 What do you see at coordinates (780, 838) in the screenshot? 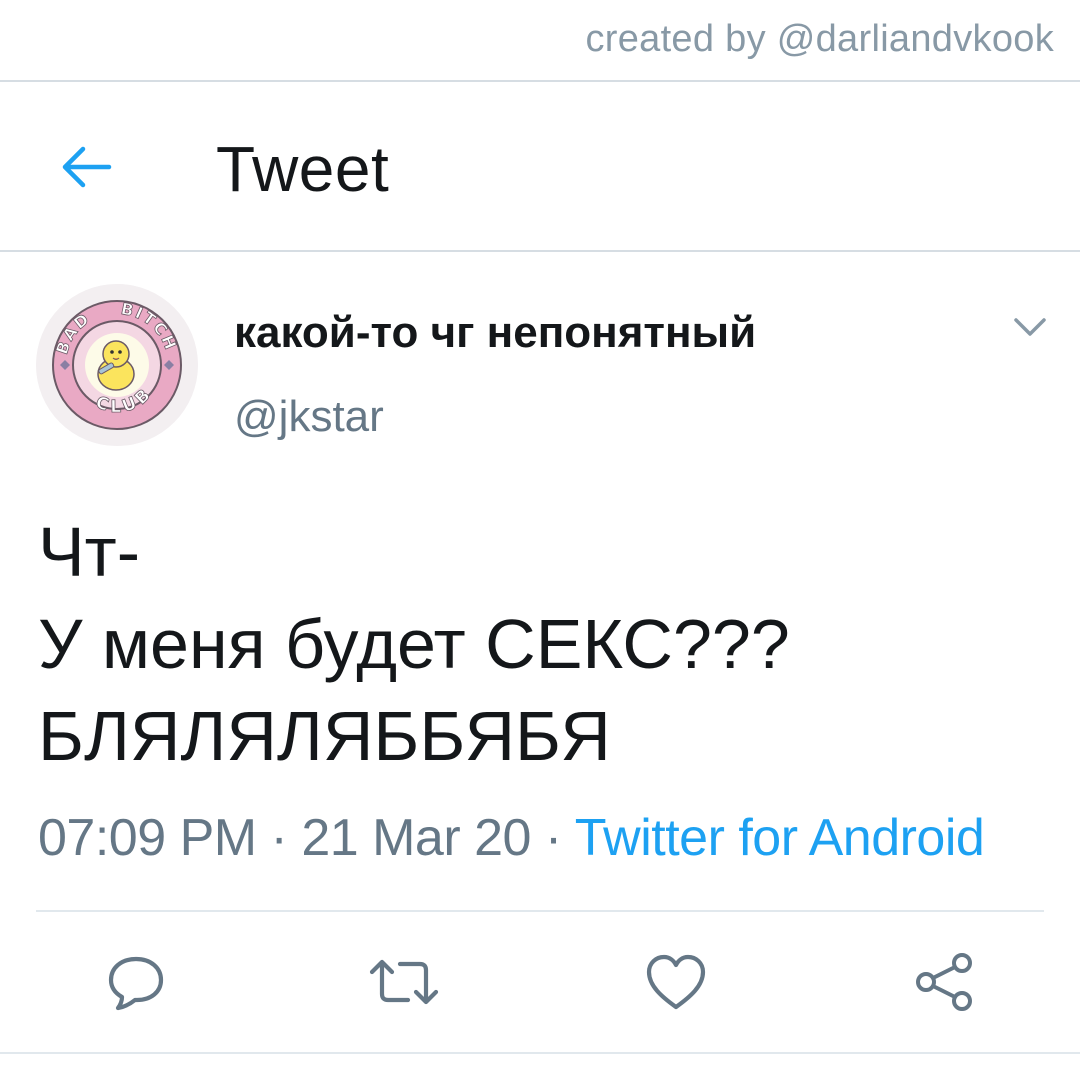
I see `tweet-source-link: Twitter for Android` at bounding box center [780, 838].